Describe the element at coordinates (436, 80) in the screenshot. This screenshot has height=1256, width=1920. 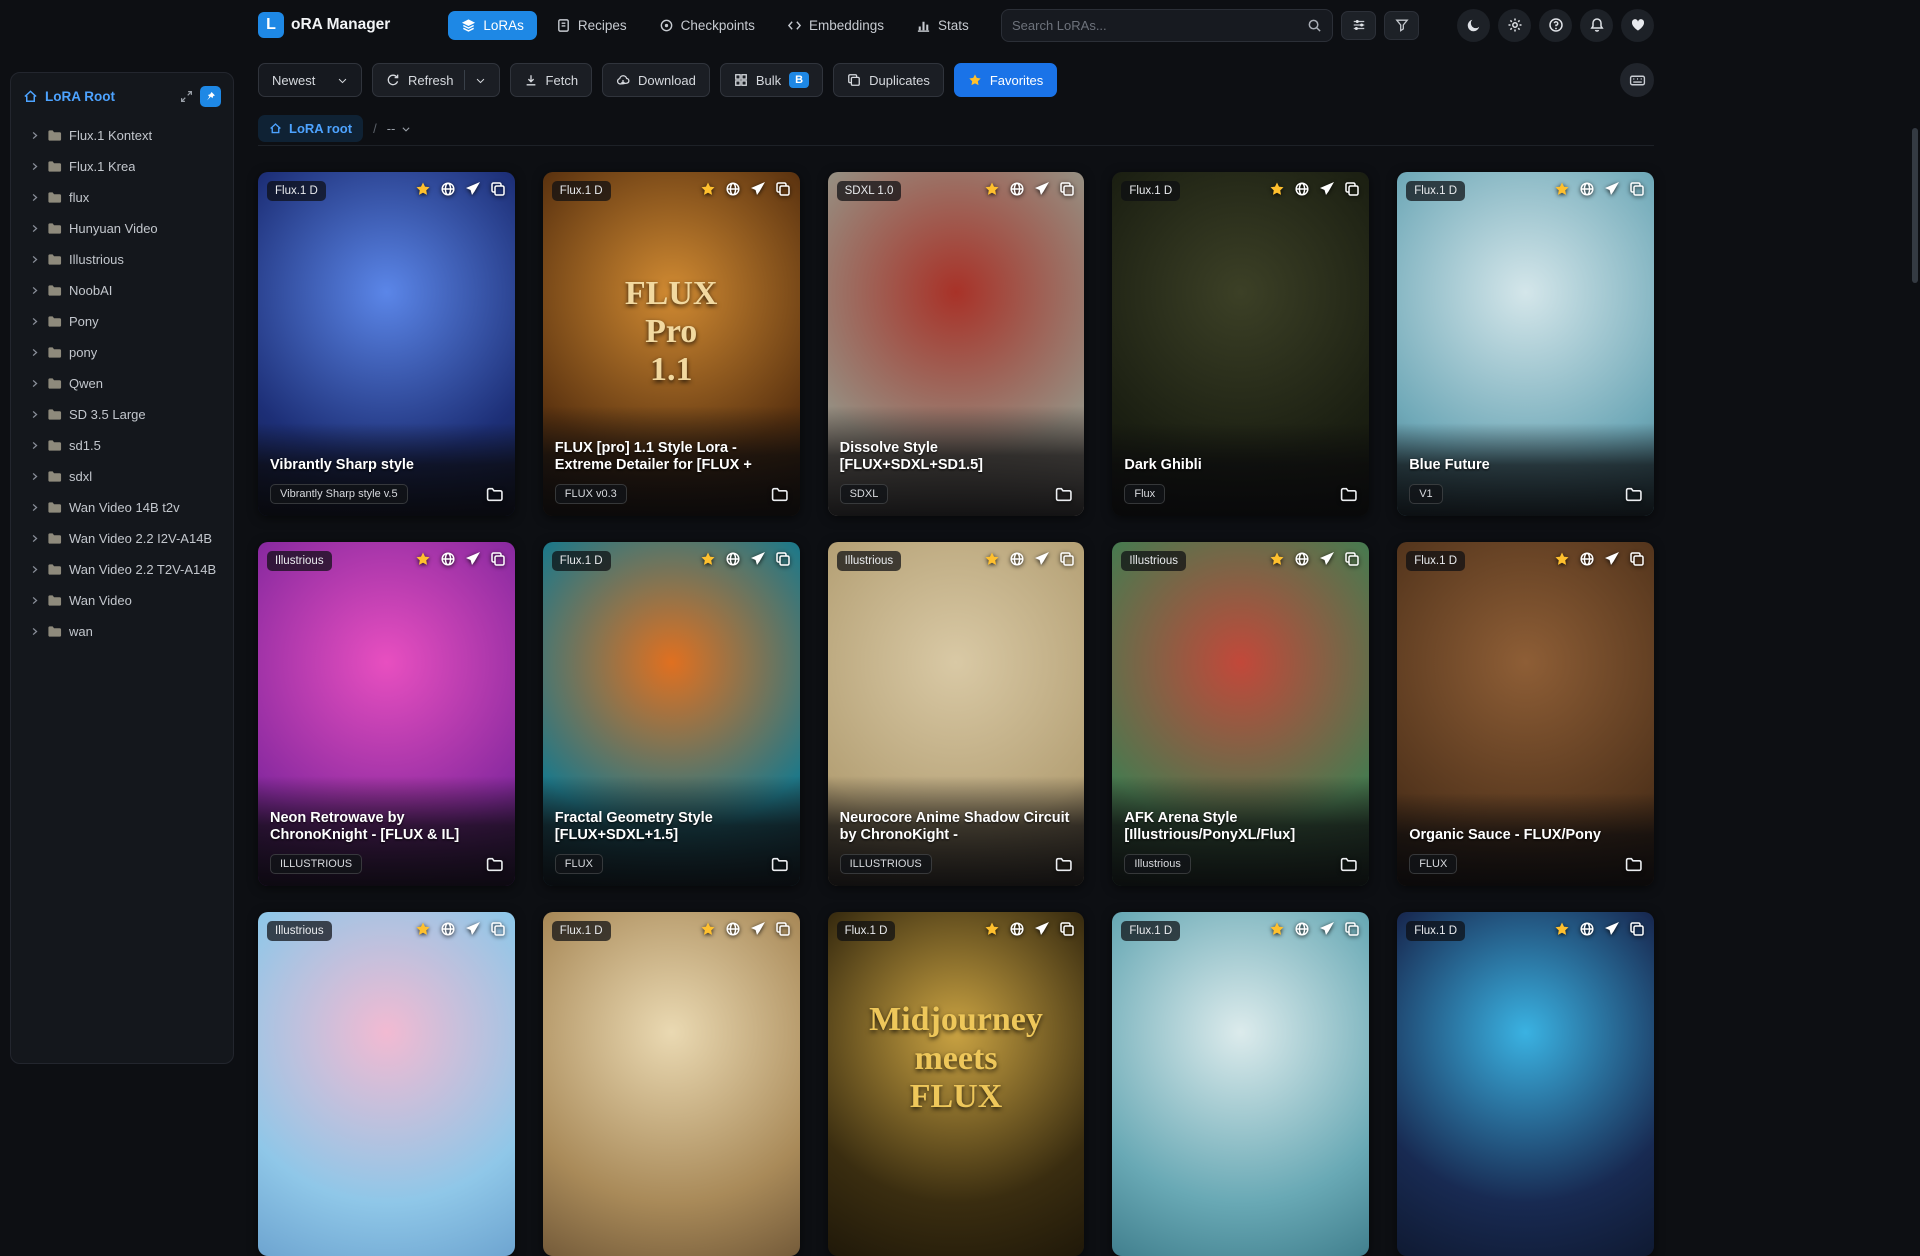
I see `refresh-button: Refresh` at that location.